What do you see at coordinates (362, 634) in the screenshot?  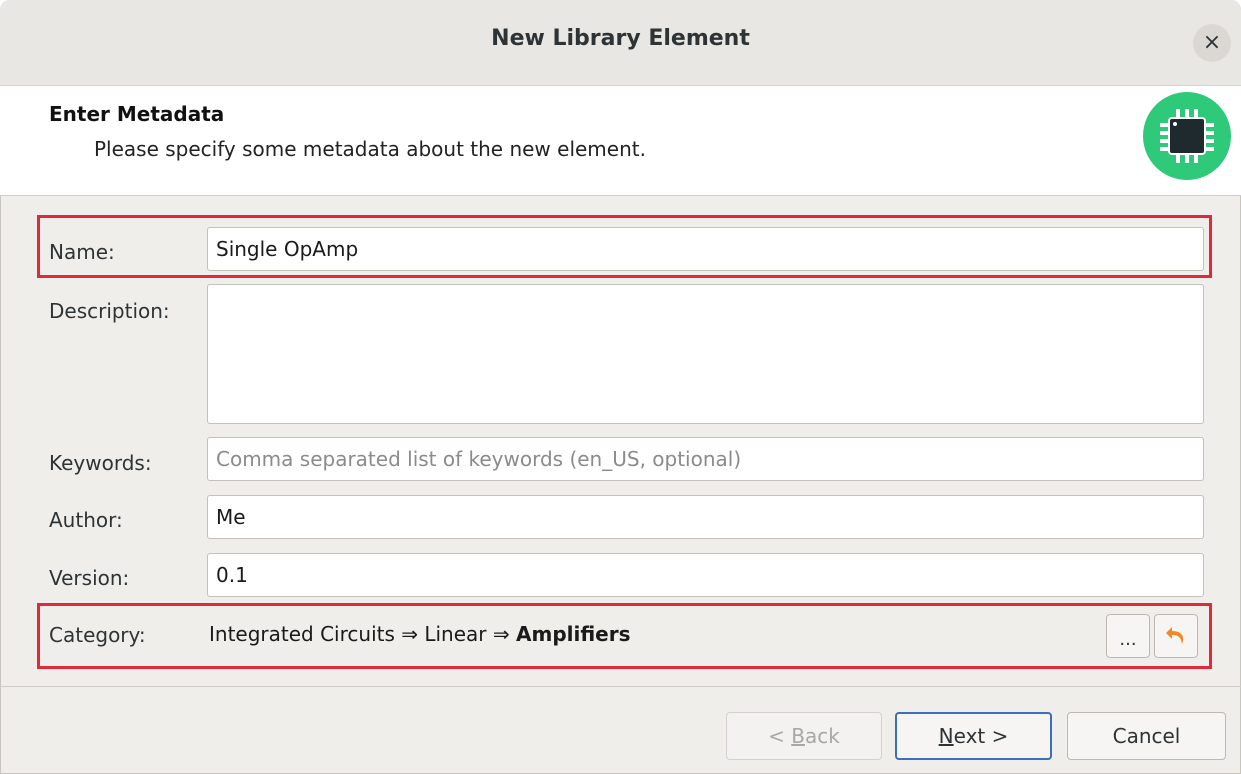 I see `category-path-prefix: Integrated Circuits ⇒ Linear ⇒` at bounding box center [362, 634].